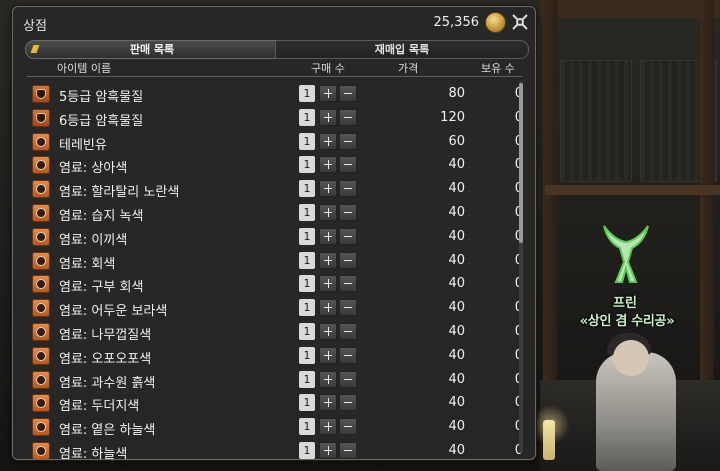 This screenshot has height=471, width=720. I want to click on item-name: 염료: 하늘색, so click(93, 453).